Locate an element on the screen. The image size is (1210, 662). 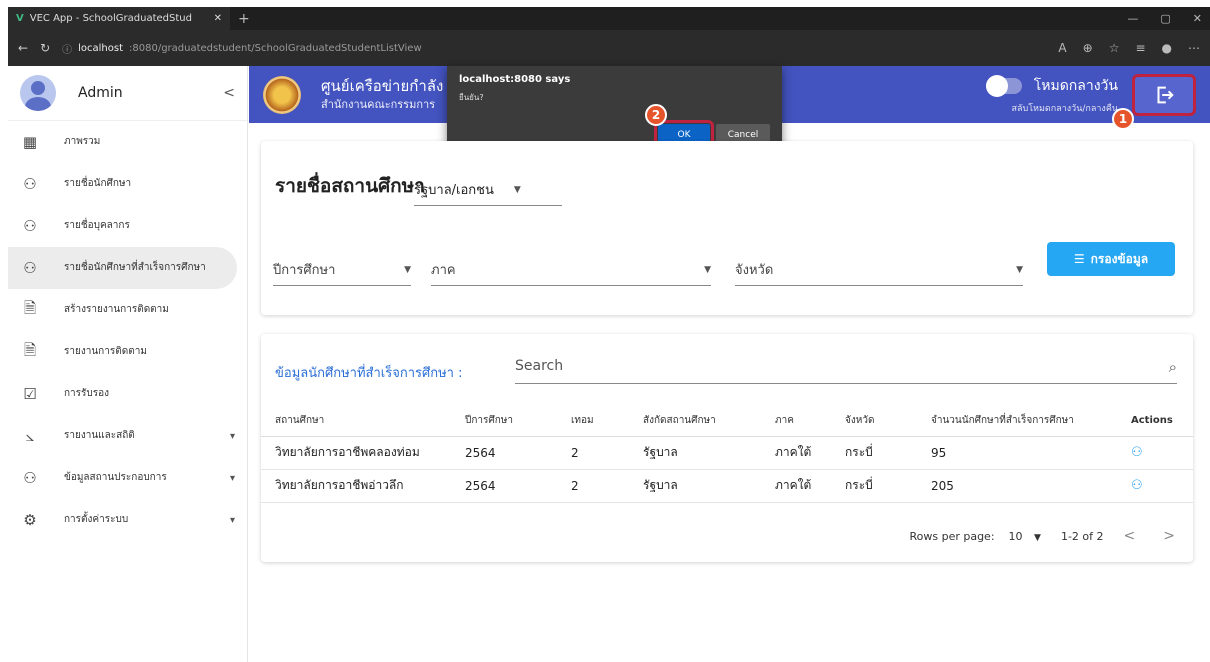
page-title: รายชื่อสถานศึกษา is located at coordinates (350, 186).